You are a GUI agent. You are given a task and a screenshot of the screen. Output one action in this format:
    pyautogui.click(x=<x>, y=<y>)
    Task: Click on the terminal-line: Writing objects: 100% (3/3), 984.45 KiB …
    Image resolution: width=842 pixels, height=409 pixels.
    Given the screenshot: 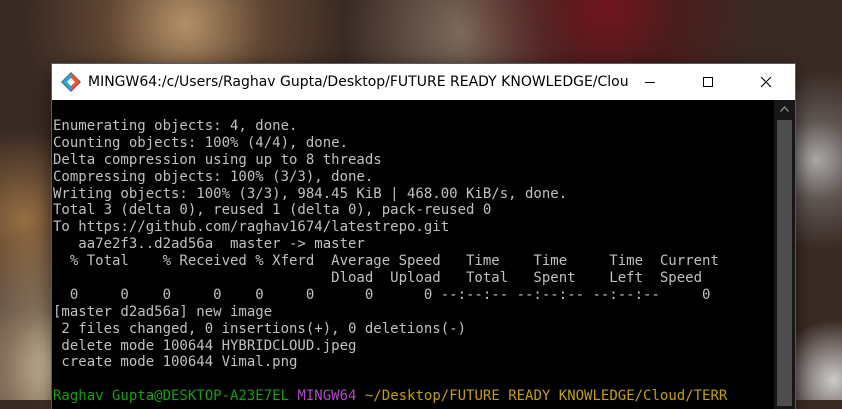 What is the action you would take?
    pyautogui.click(x=310, y=193)
    